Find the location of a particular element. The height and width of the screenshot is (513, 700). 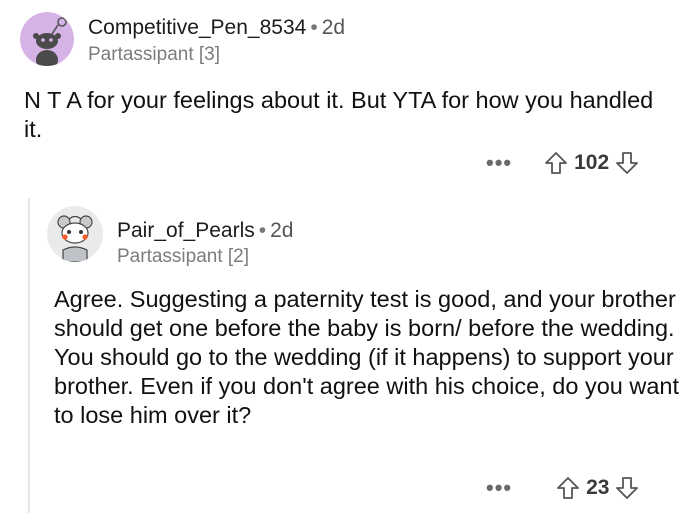

comment-actions: ••• 102 is located at coordinates (562, 163).